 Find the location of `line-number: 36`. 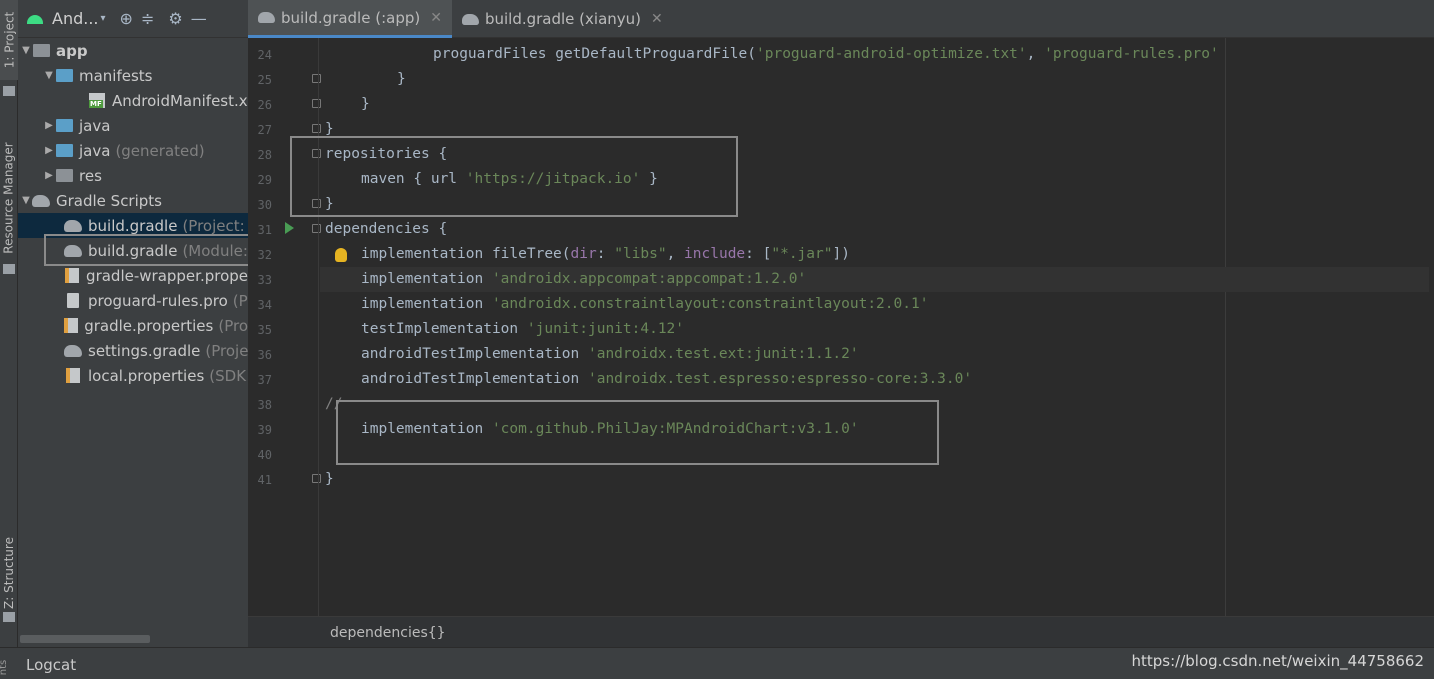

line-number: 36 is located at coordinates (264, 355).